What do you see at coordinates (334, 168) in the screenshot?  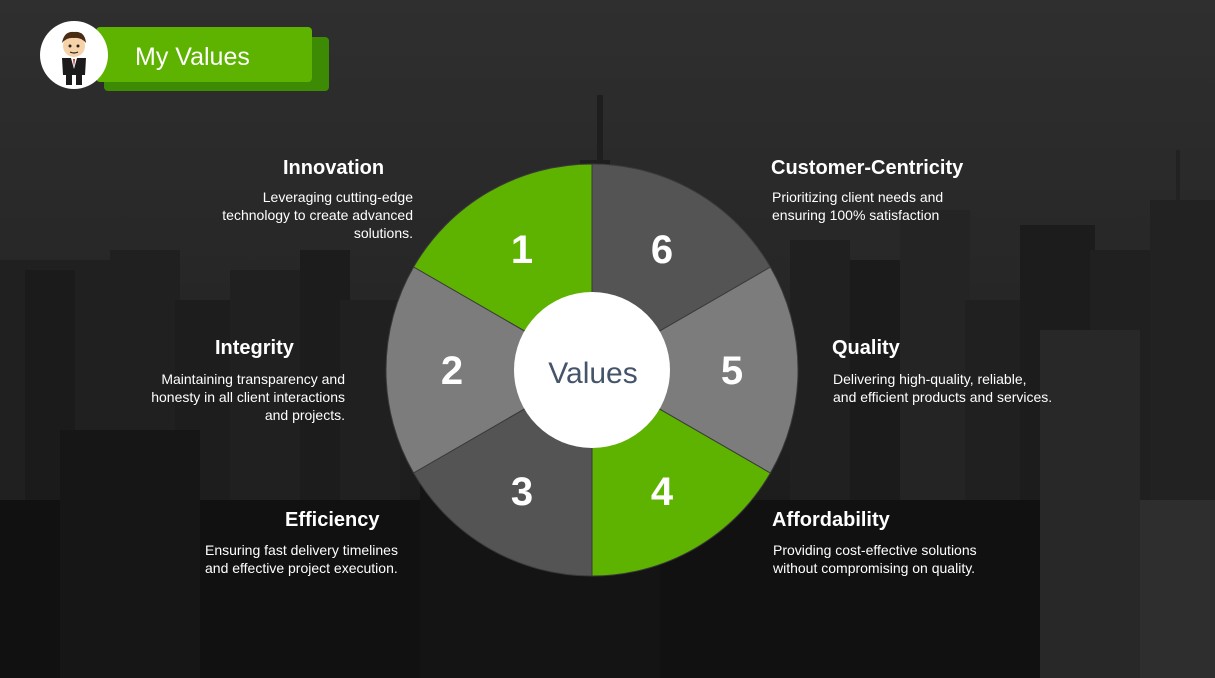 I see `value-title-innovation: Innovation` at bounding box center [334, 168].